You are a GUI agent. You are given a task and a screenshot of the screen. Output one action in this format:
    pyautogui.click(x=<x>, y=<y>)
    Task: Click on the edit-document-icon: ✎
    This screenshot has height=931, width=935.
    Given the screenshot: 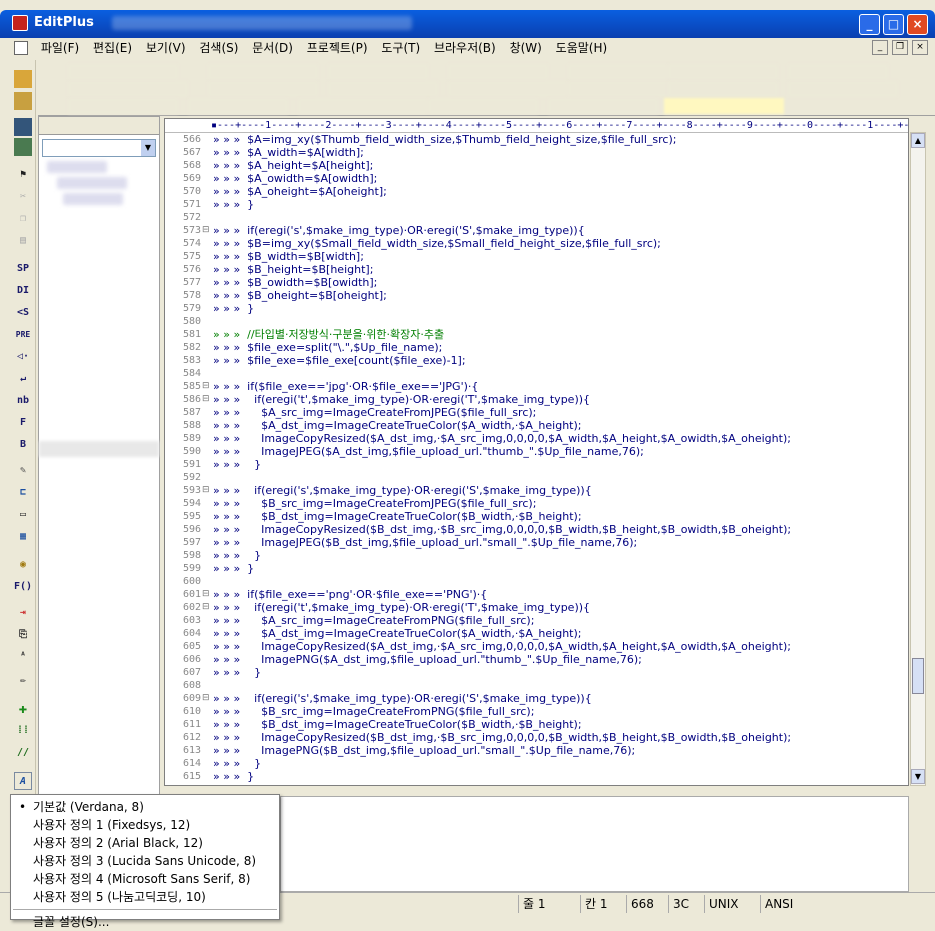 What is the action you would take?
    pyautogui.click(x=23, y=471)
    